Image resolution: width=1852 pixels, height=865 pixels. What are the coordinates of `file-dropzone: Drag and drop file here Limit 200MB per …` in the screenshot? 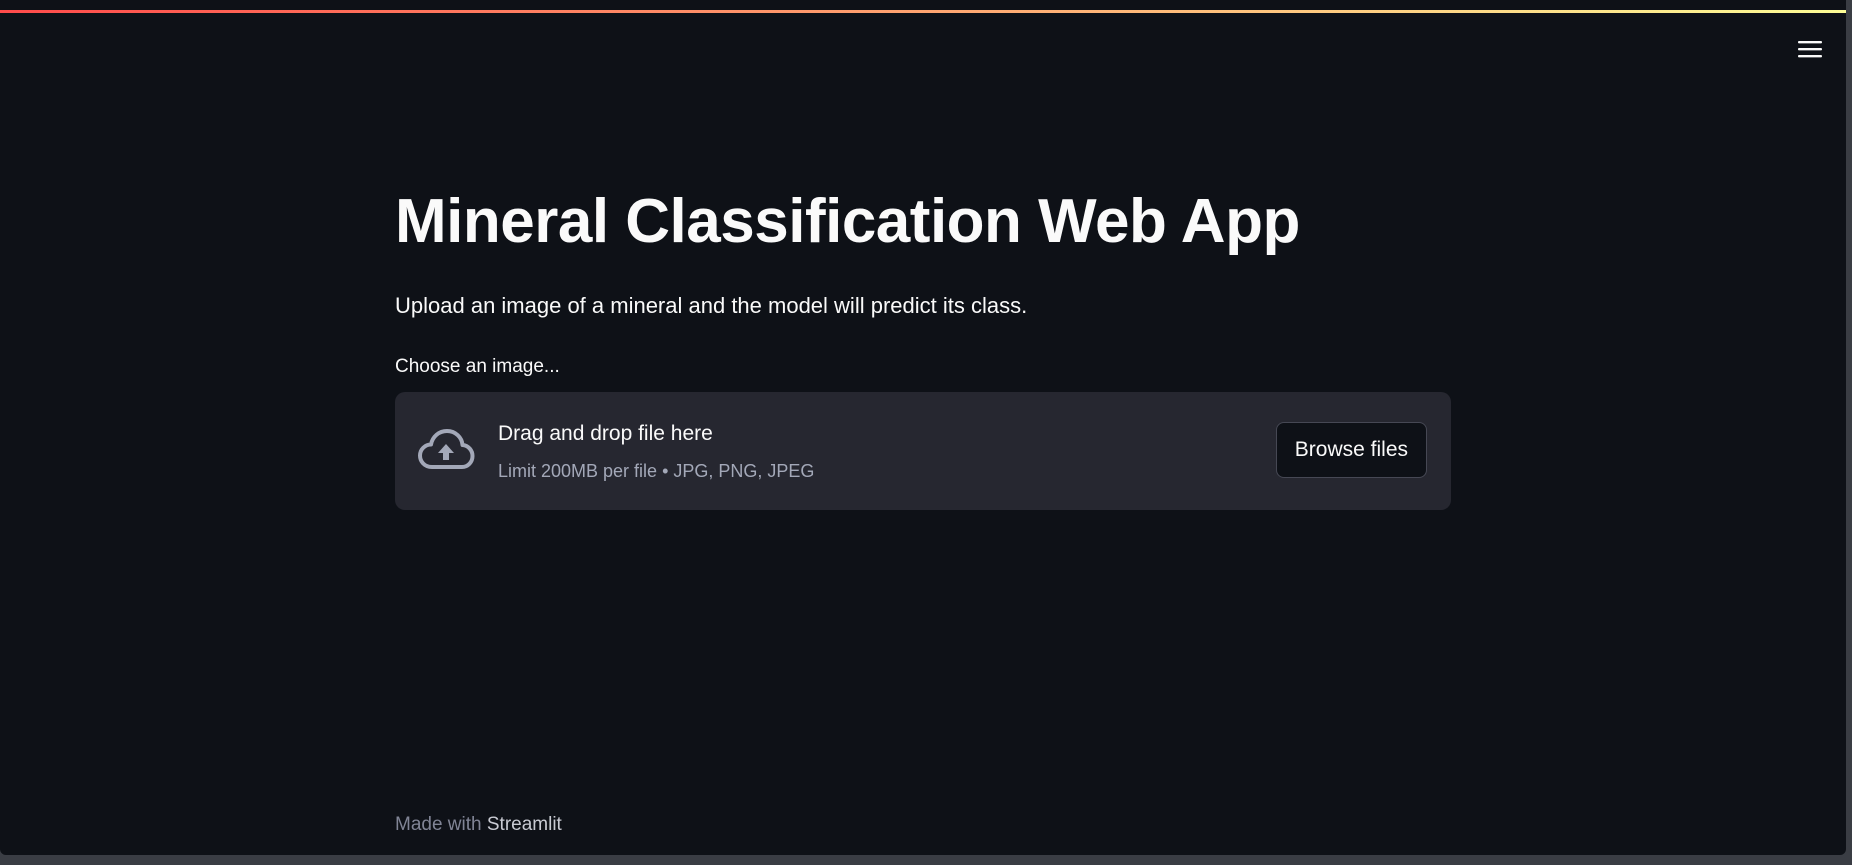 It's located at (923, 451).